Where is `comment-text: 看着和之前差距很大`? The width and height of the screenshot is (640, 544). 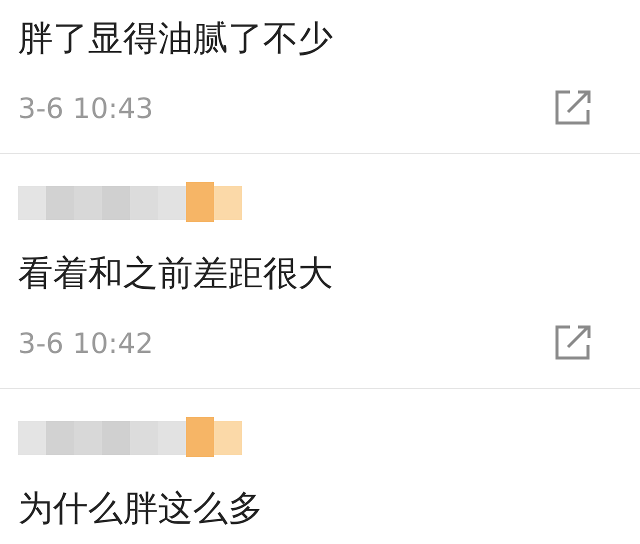 comment-text: 看着和之前差距很大 is located at coordinates (176, 274).